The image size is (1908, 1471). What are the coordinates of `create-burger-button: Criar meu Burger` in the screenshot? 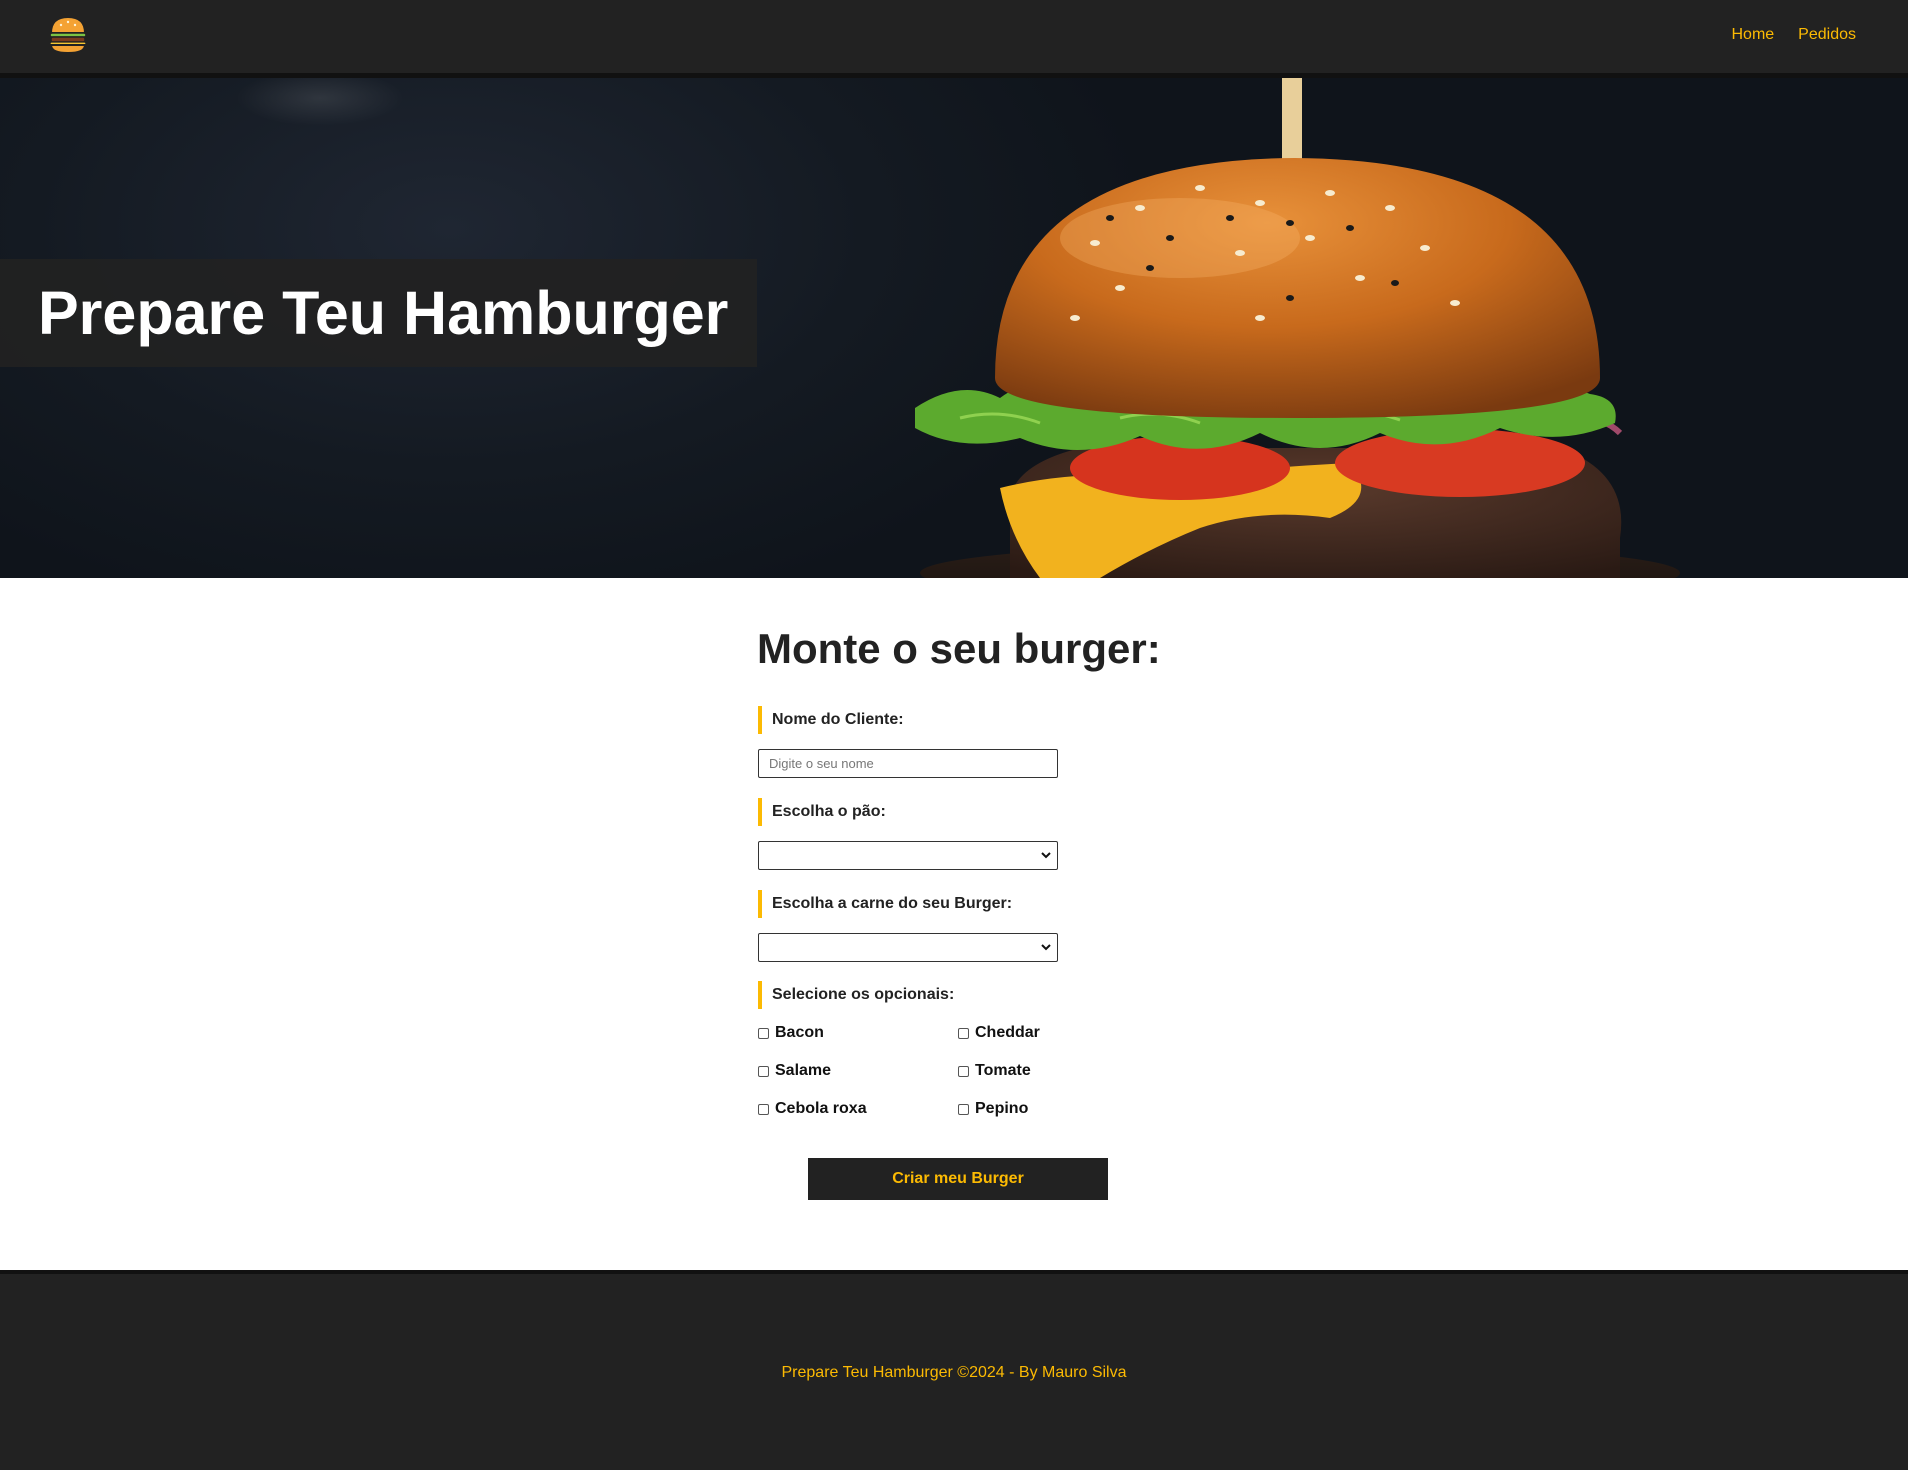 It's located at (958, 1179).